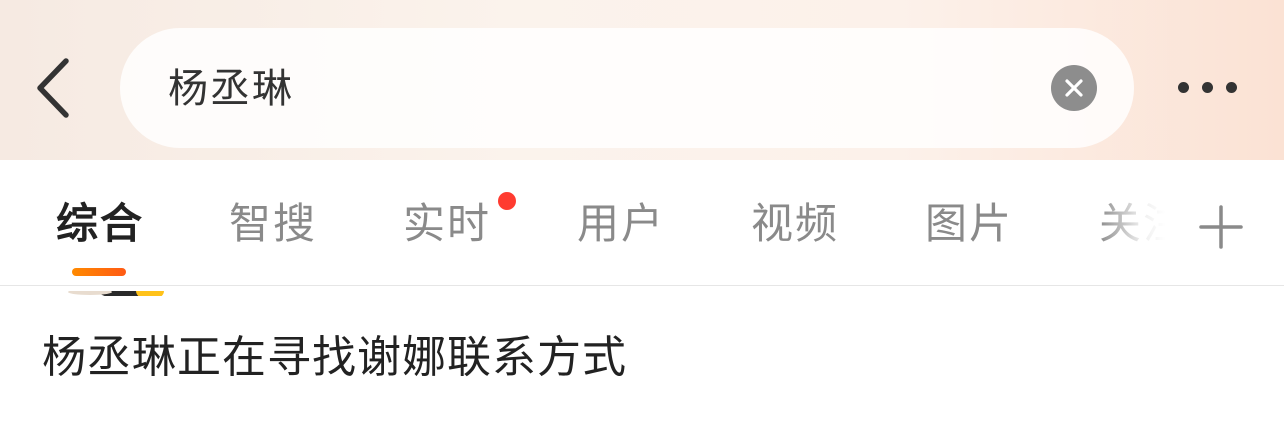 The width and height of the screenshot is (1284, 425). Describe the element at coordinates (1143, 224) in the screenshot. I see `tab-follow: 关注` at that location.